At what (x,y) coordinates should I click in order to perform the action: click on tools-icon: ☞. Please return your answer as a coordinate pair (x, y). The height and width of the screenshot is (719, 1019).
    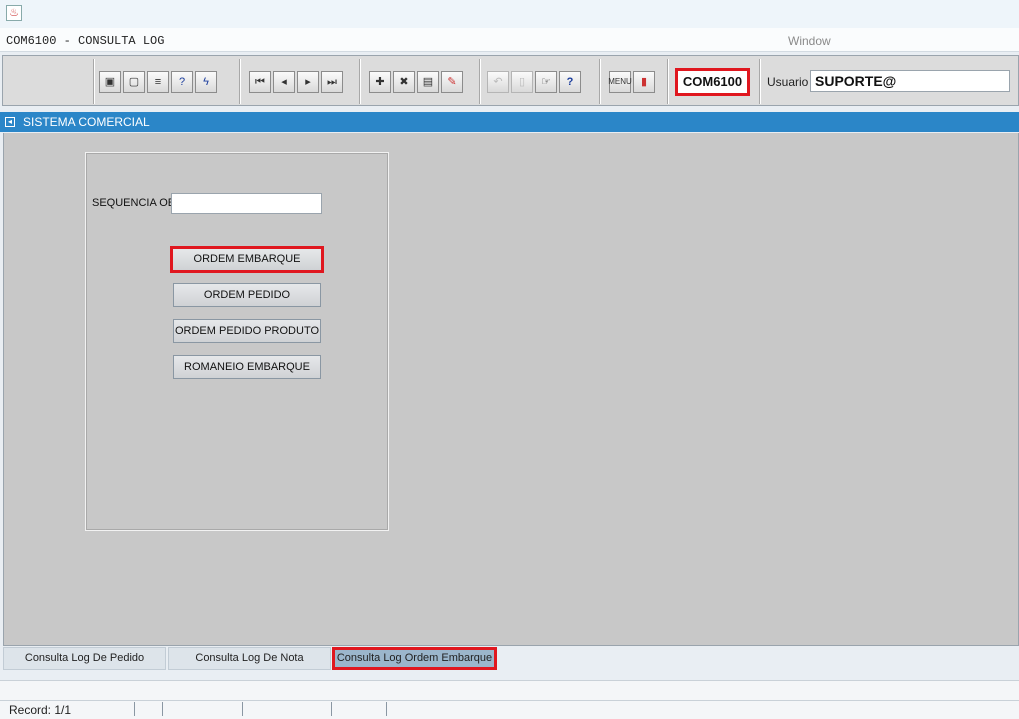
    Looking at the image, I should click on (546, 82).